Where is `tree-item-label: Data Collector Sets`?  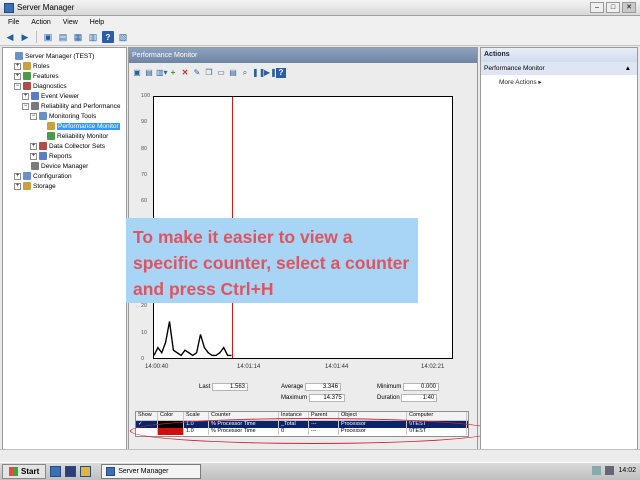 tree-item-label: Data Collector Sets is located at coordinates (77, 146).